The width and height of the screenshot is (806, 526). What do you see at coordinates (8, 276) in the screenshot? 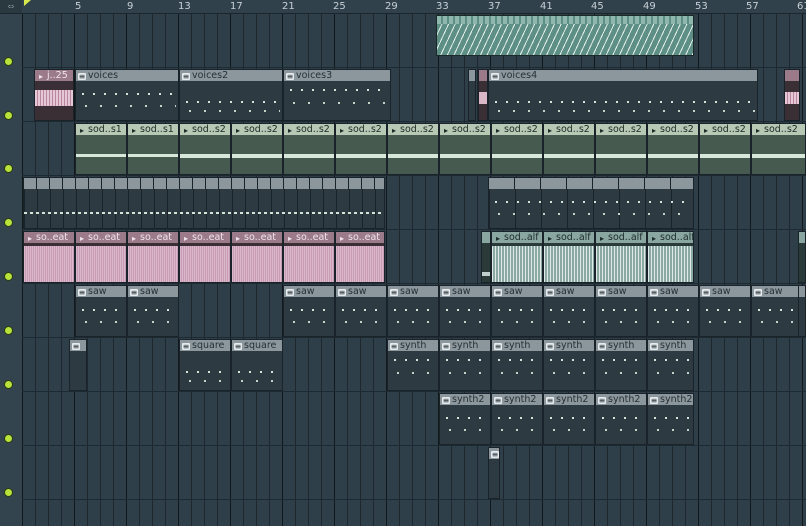
I see `track-5-mute-icon` at bounding box center [8, 276].